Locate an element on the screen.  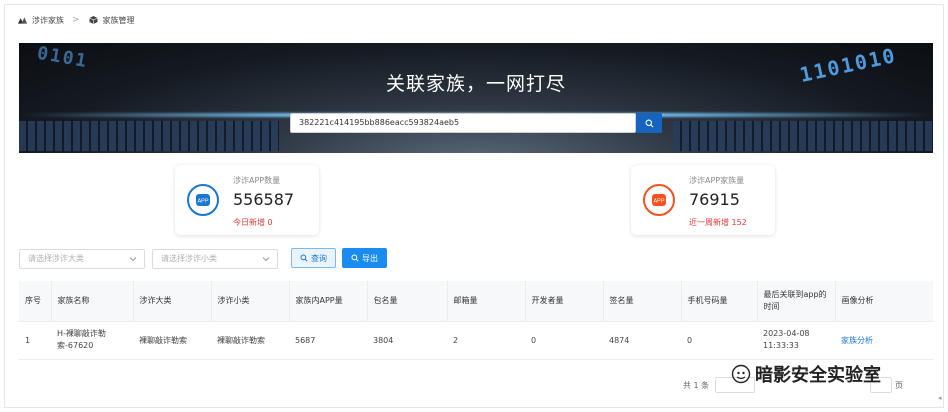
stat-card-family-count: APP 涉诈APP家族量 76915 近一周新增 152 is located at coordinates (703, 200).